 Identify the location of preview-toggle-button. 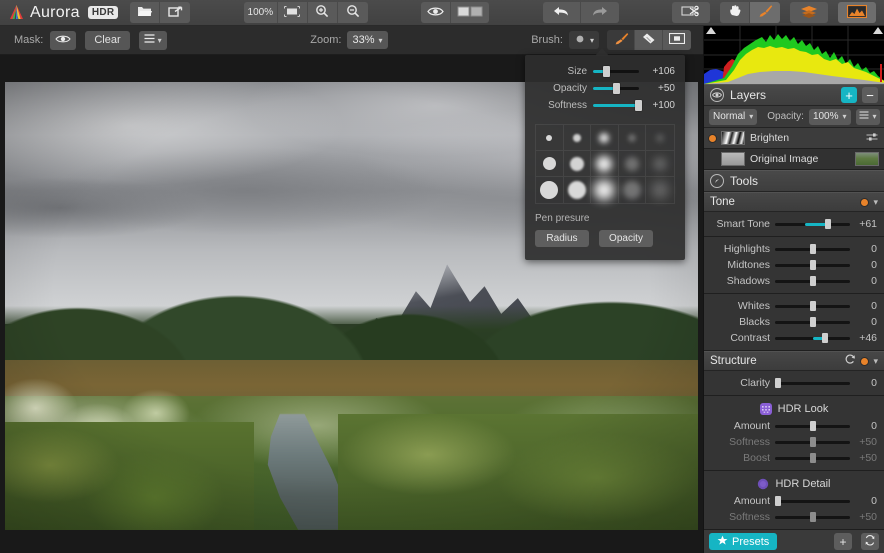
(436, 12).